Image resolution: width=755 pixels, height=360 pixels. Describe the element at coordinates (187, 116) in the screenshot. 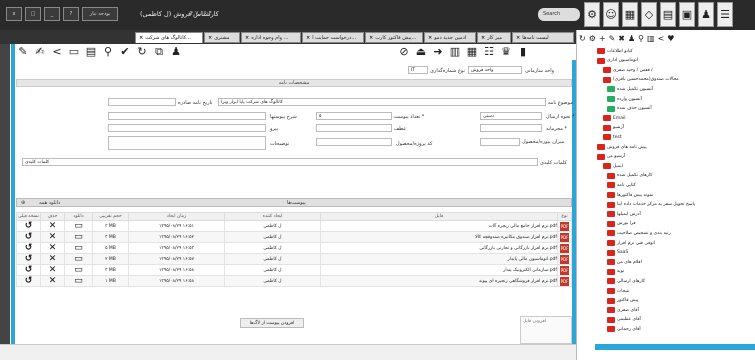

I see `desc-input` at that location.